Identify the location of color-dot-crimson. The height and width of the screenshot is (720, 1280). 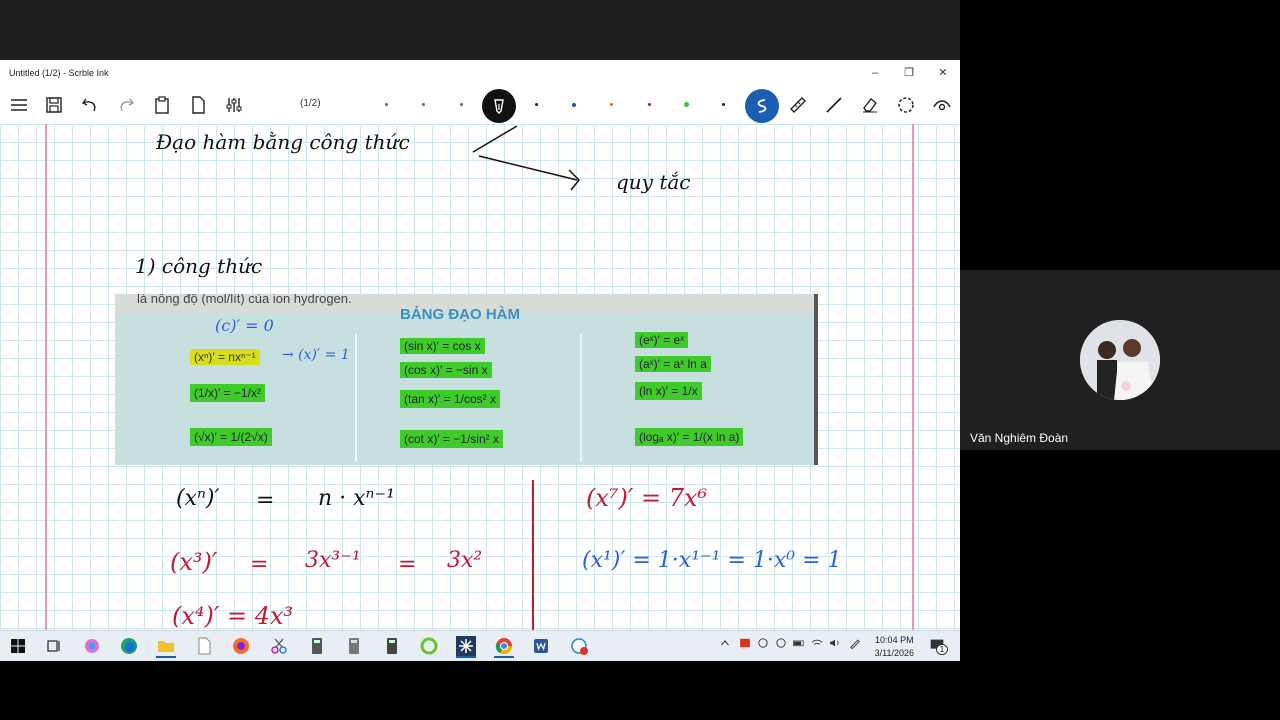
(649, 104).